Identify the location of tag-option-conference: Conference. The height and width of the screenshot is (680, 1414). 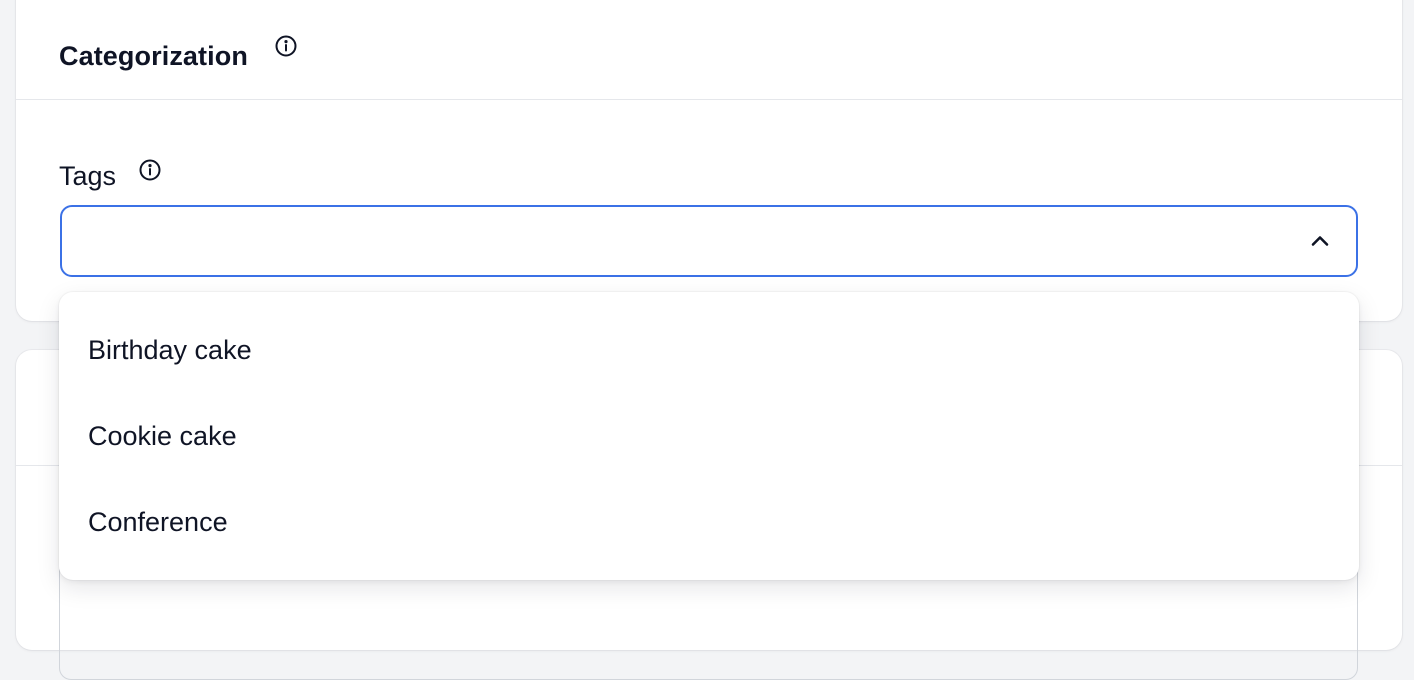
(709, 522).